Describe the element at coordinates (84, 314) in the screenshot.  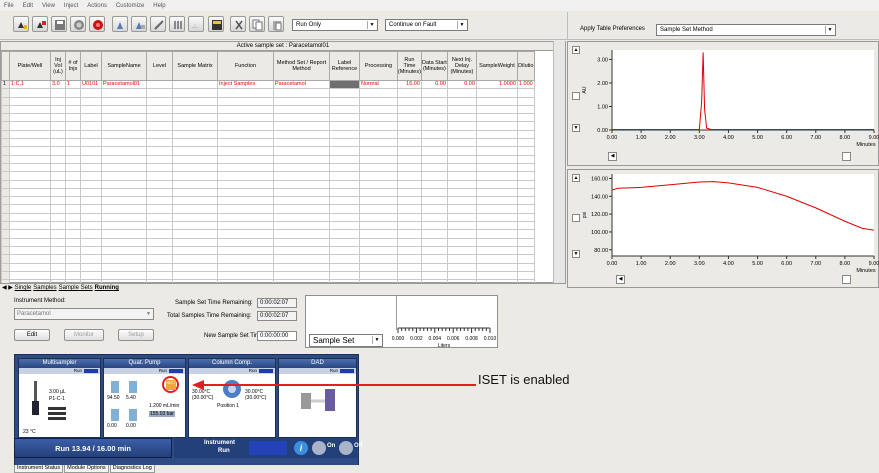
I see `instrument-method-select: Paracetamol ▼` at that location.